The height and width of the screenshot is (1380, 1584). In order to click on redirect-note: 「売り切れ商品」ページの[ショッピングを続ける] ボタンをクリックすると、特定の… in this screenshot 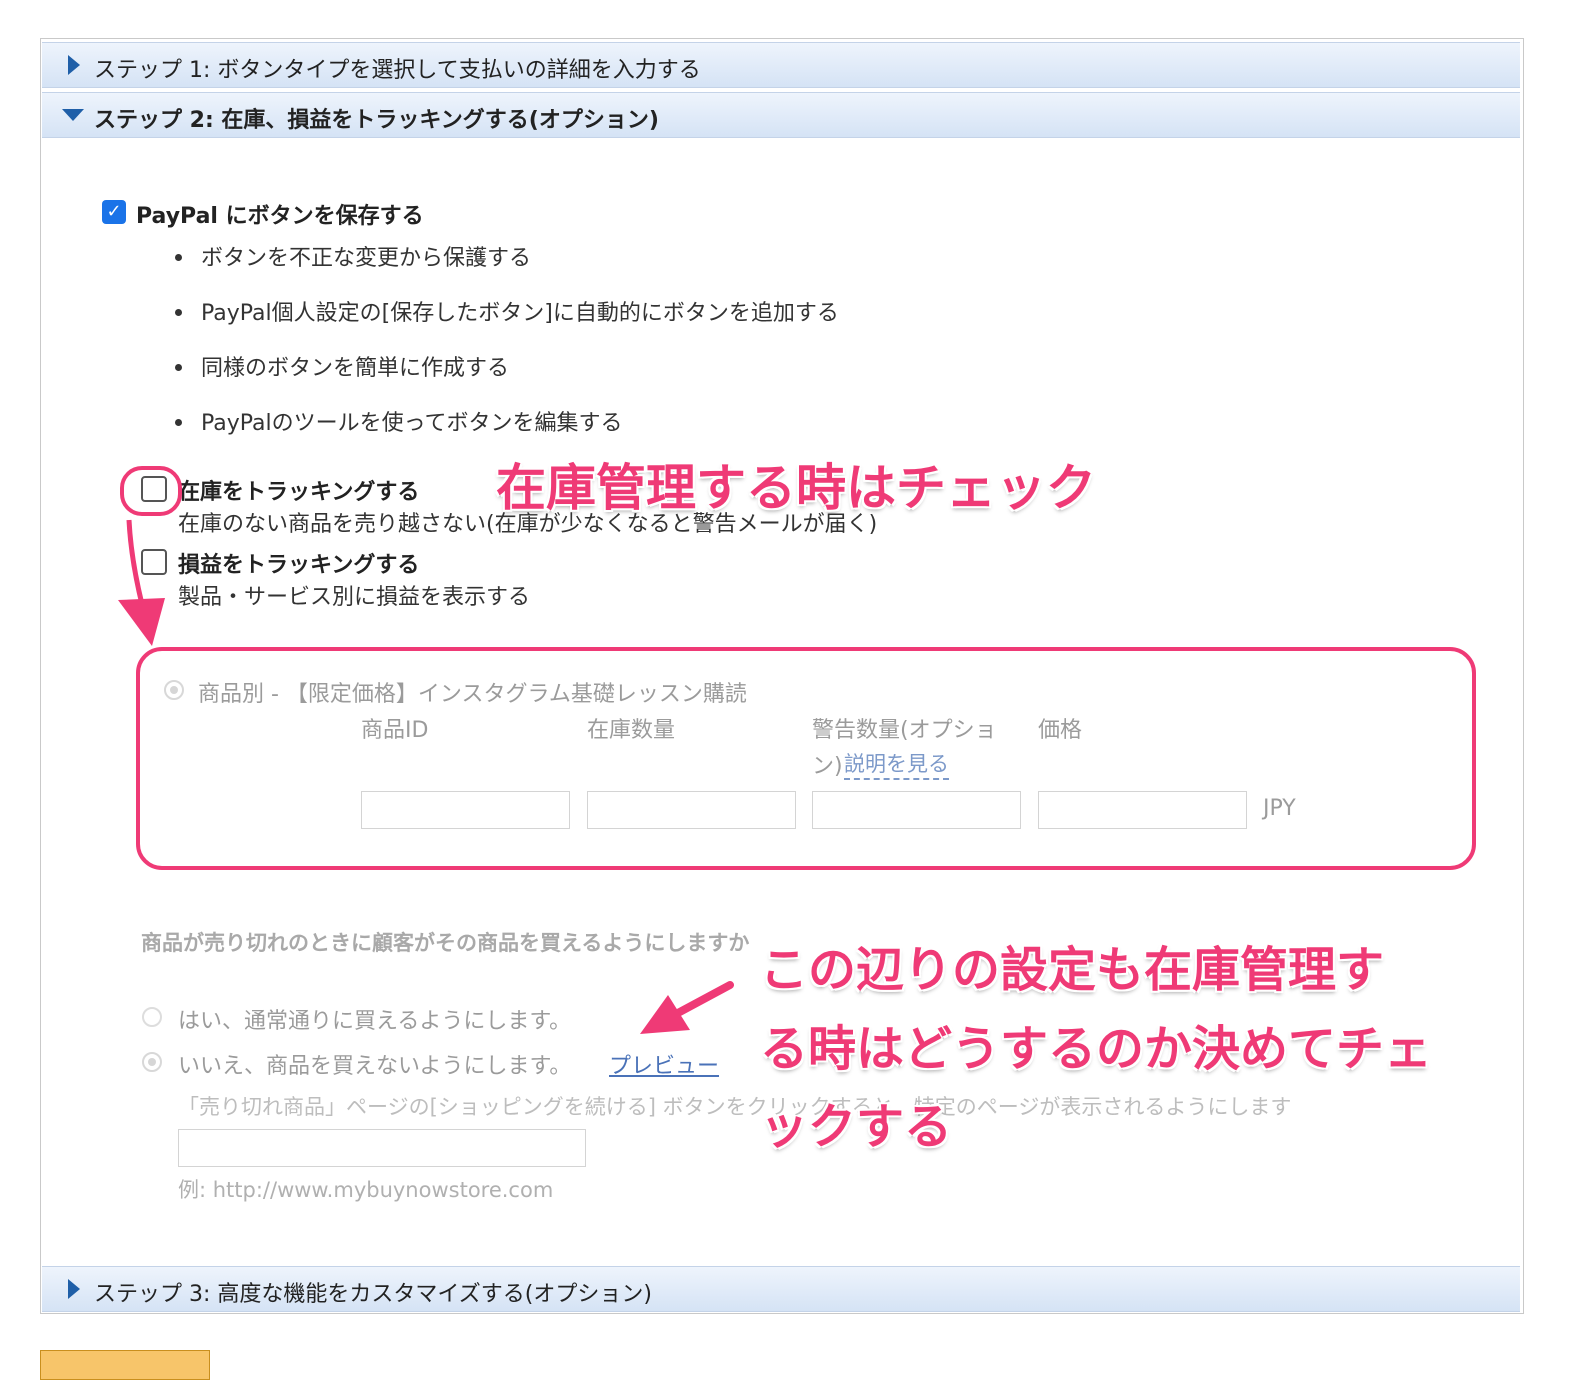, I will do `click(735, 1107)`.